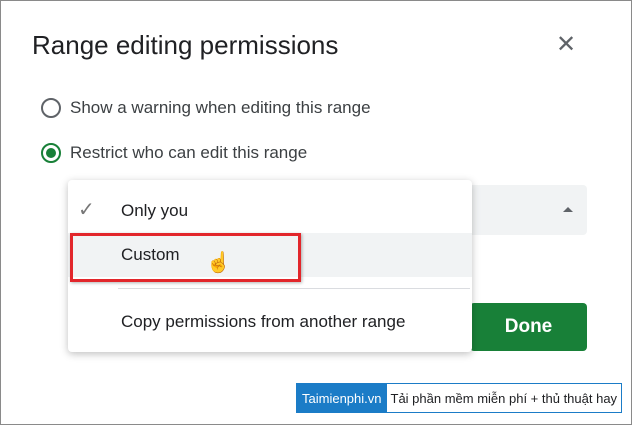  Describe the element at coordinates (189, 152) in the screenshot. I see `radio-label-restrict: Restrict who can edit this range` at that location.